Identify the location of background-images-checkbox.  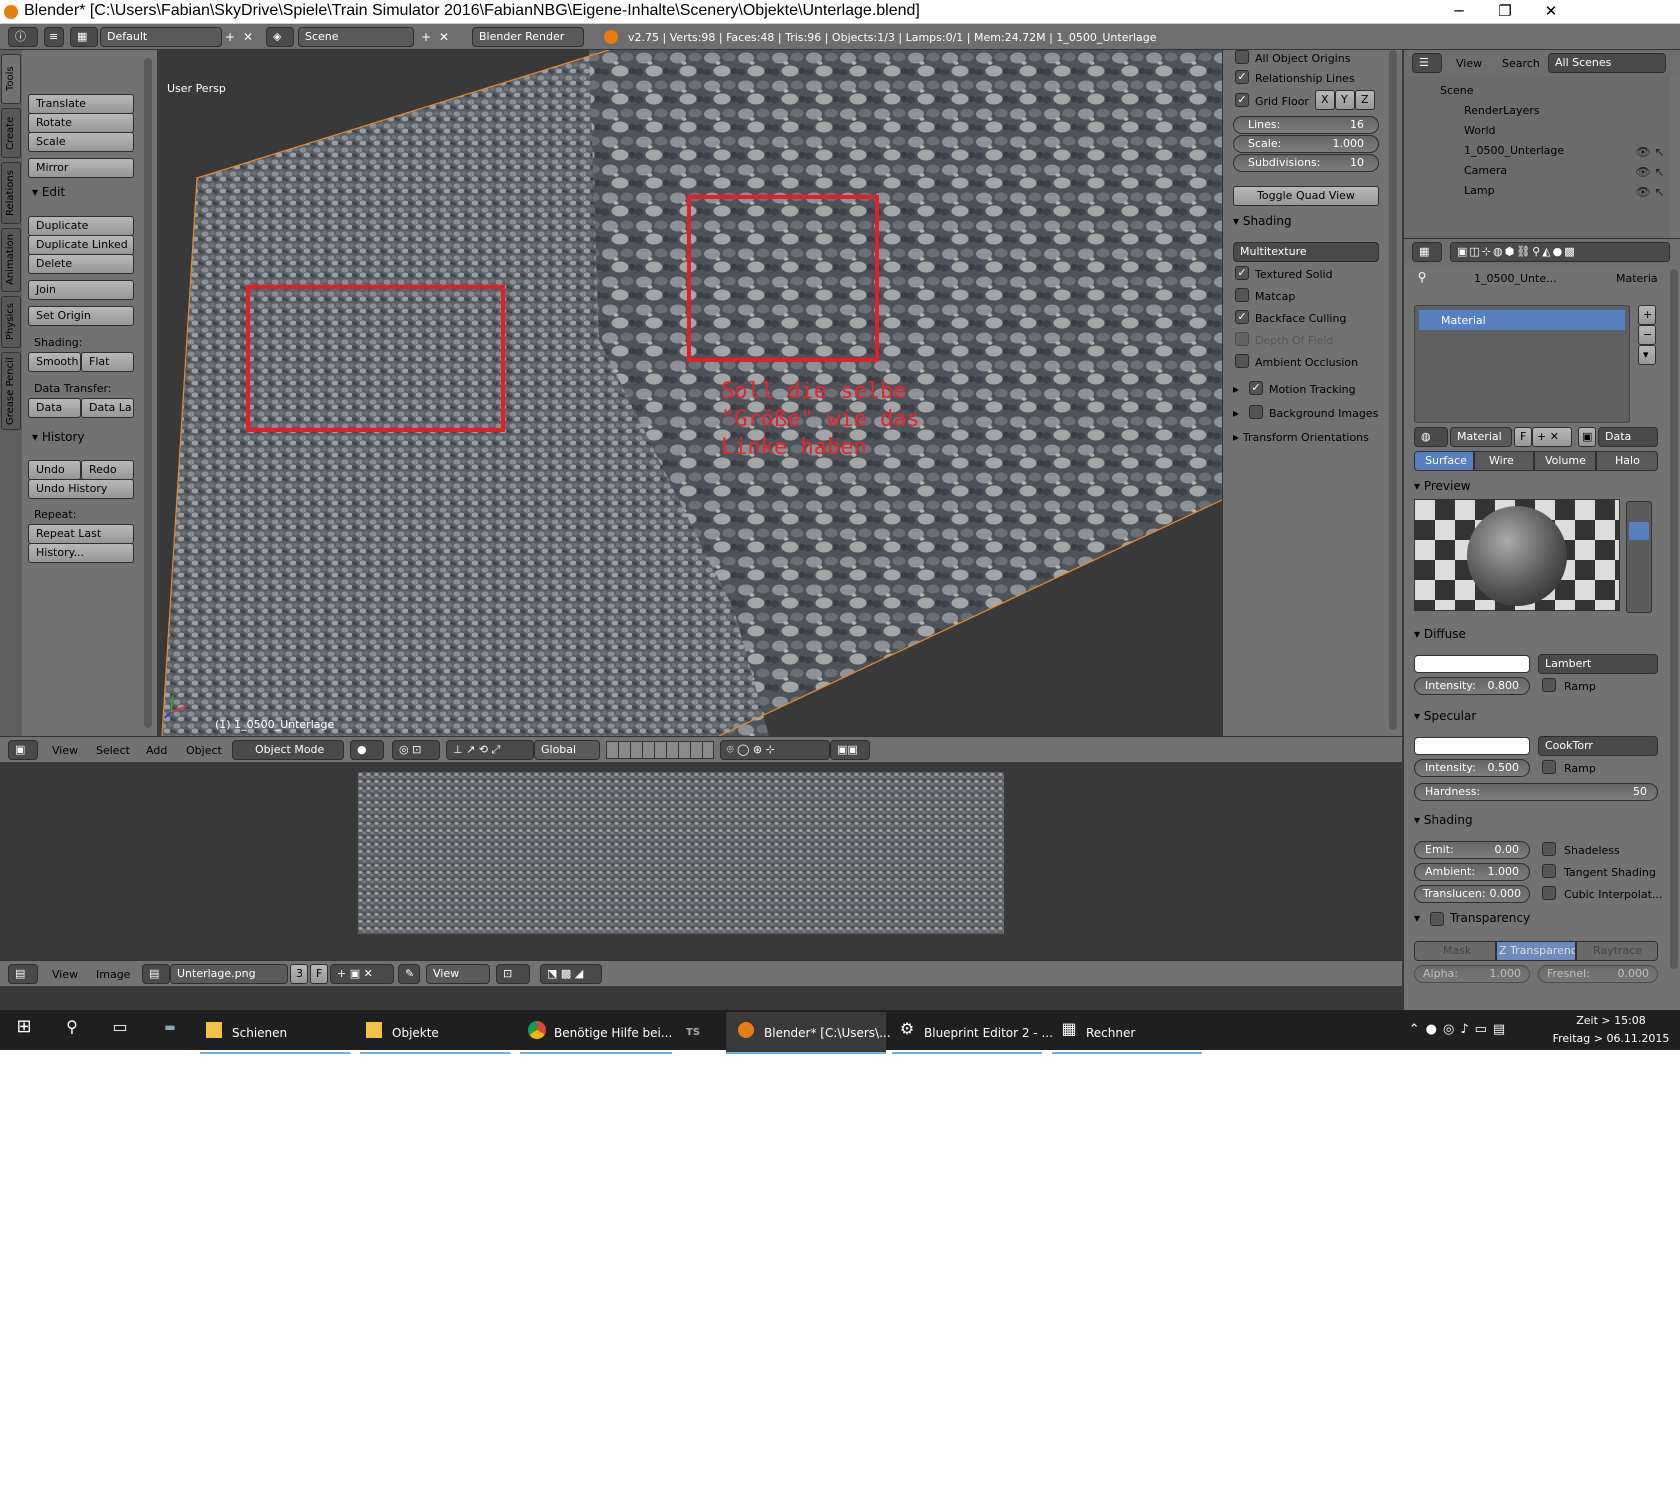
(1256, 412).